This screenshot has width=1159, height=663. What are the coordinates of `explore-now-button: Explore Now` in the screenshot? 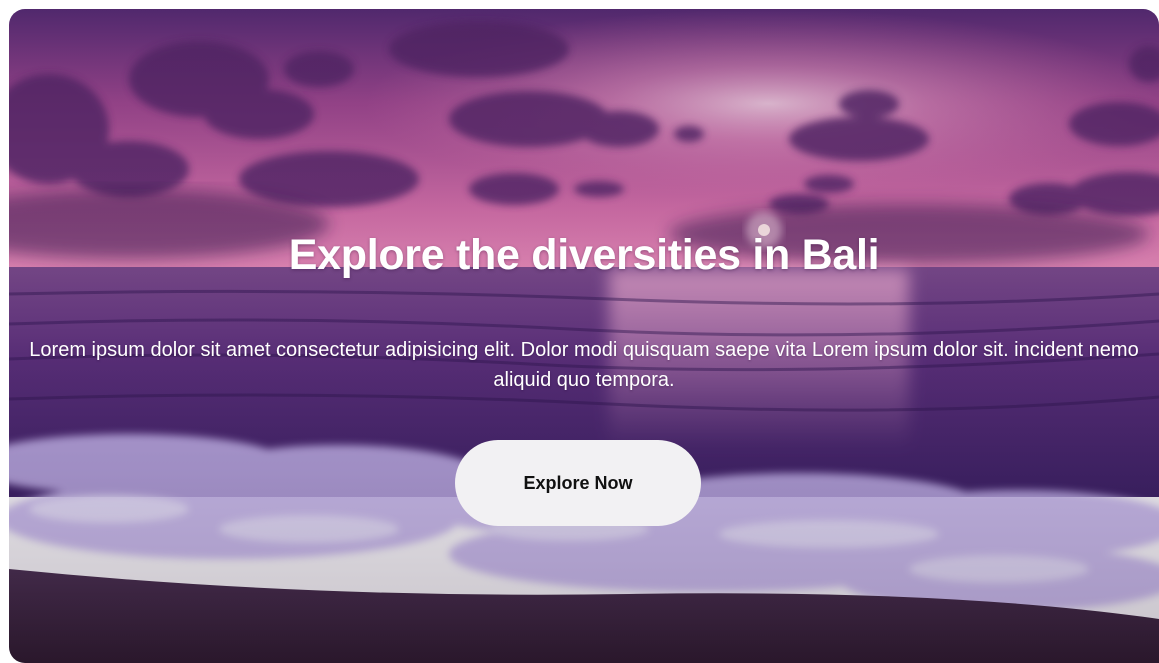 It's located at (578, 483).